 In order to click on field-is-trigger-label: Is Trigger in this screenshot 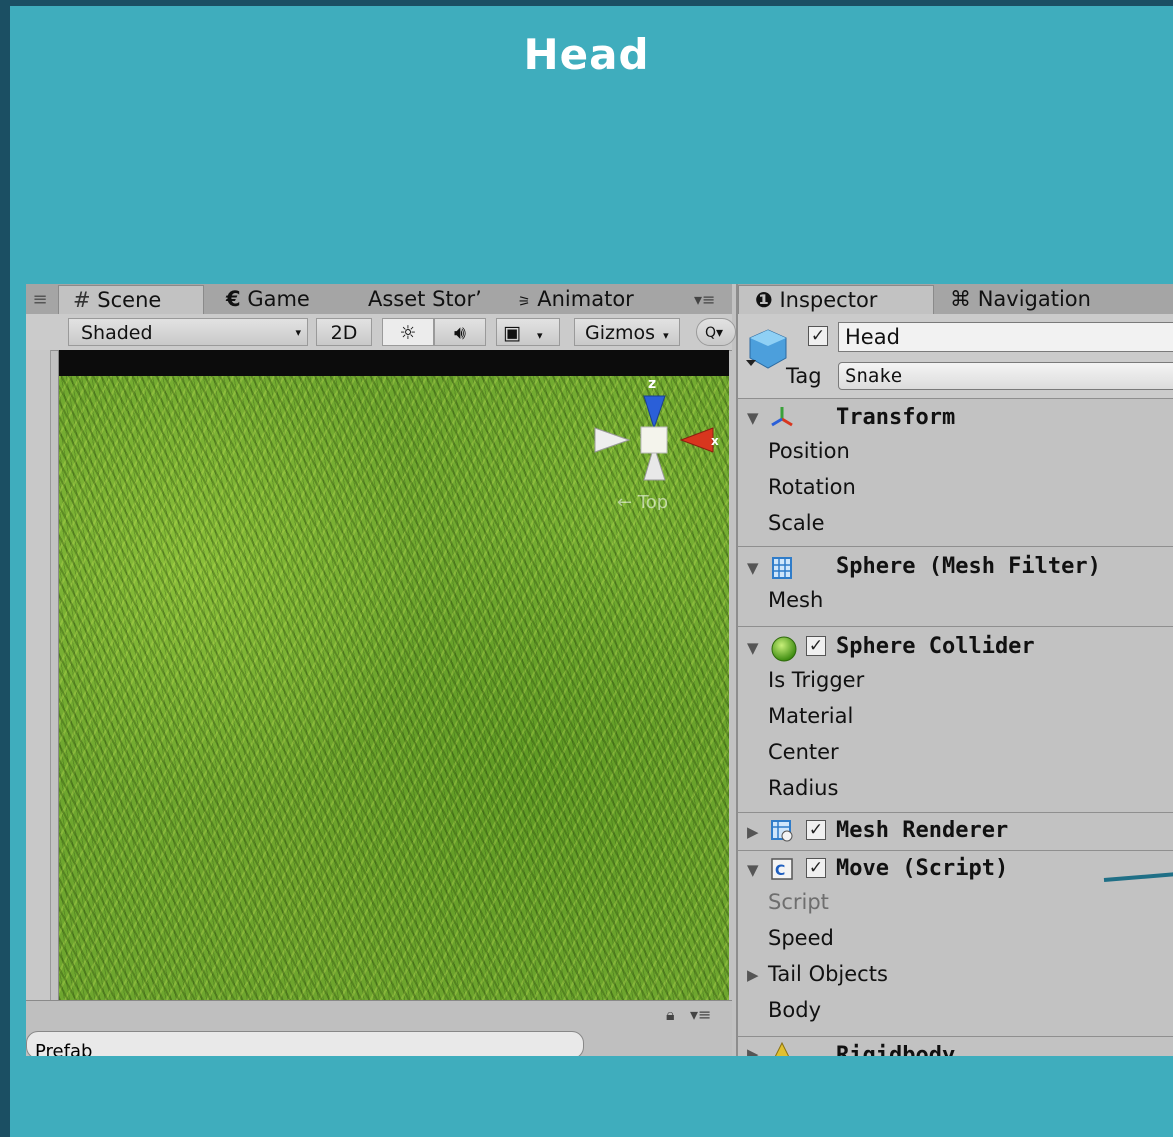, I will do `click(816, 680)`.